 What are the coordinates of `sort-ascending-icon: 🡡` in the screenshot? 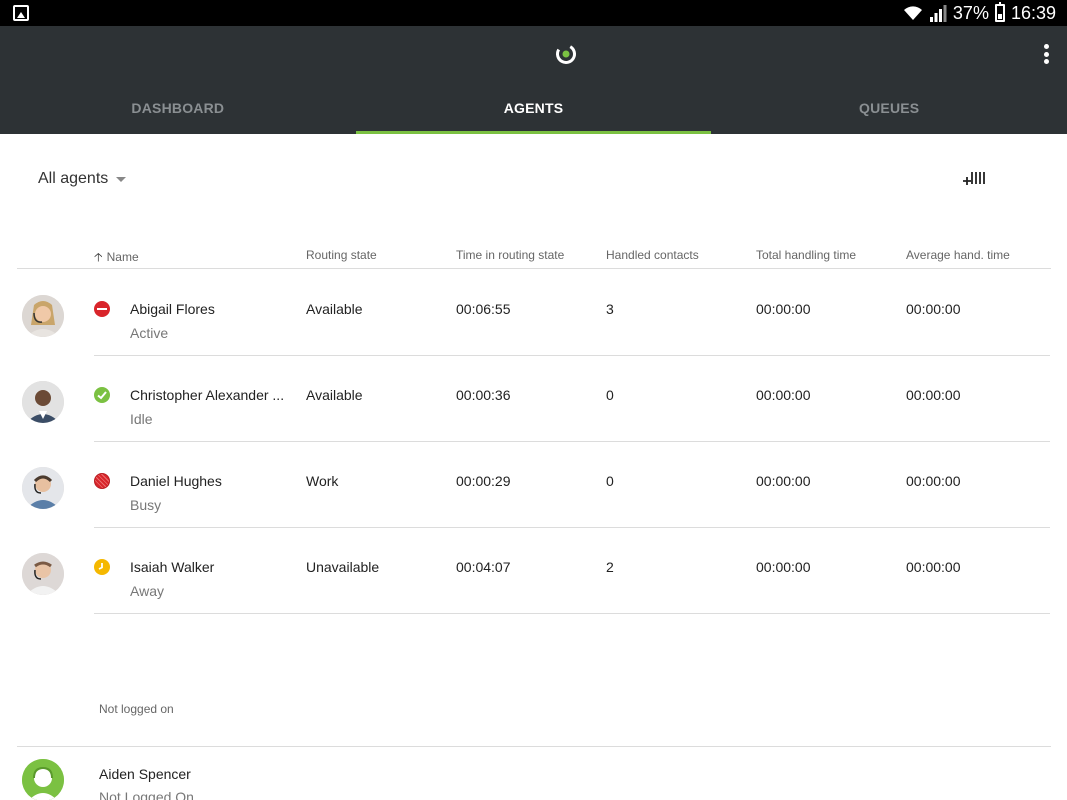 It's located at (98, 257).